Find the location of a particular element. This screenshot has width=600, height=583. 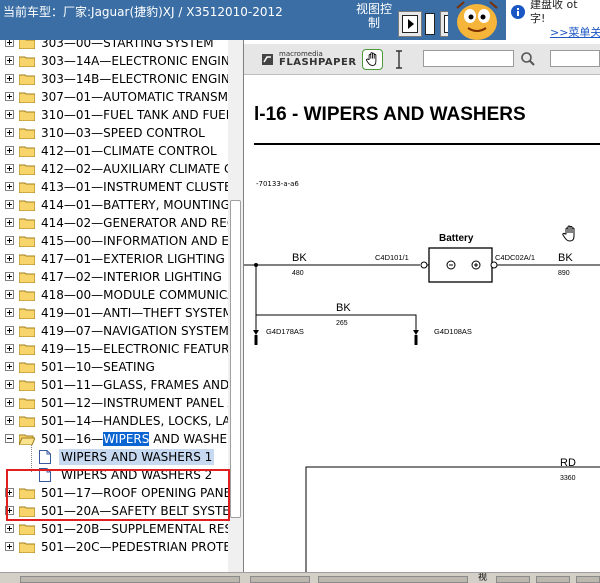

search-input is located at coordinates (468, 58).